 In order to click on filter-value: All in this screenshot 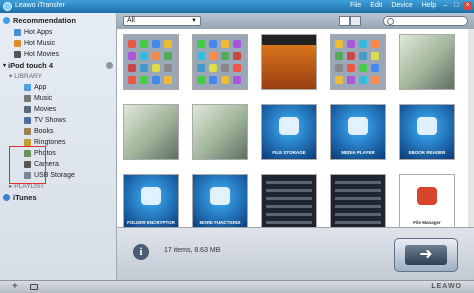, I will do `click(131, 20)`.